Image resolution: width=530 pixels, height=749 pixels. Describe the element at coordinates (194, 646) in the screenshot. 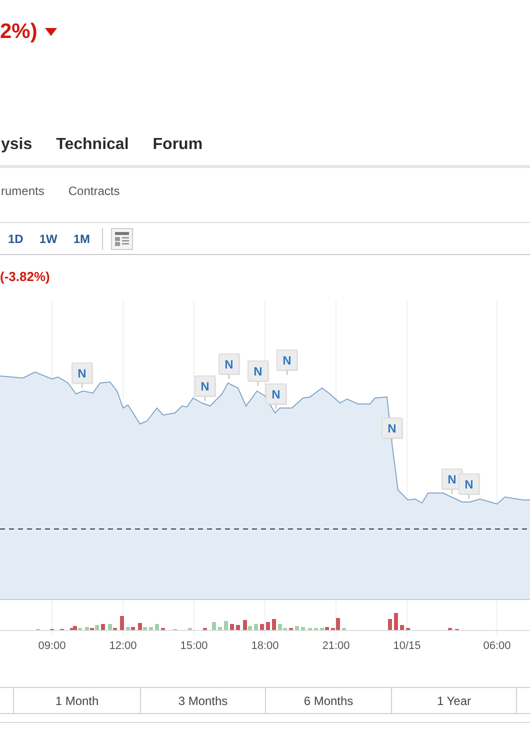

I see `axis-label: 15:00` at that location.